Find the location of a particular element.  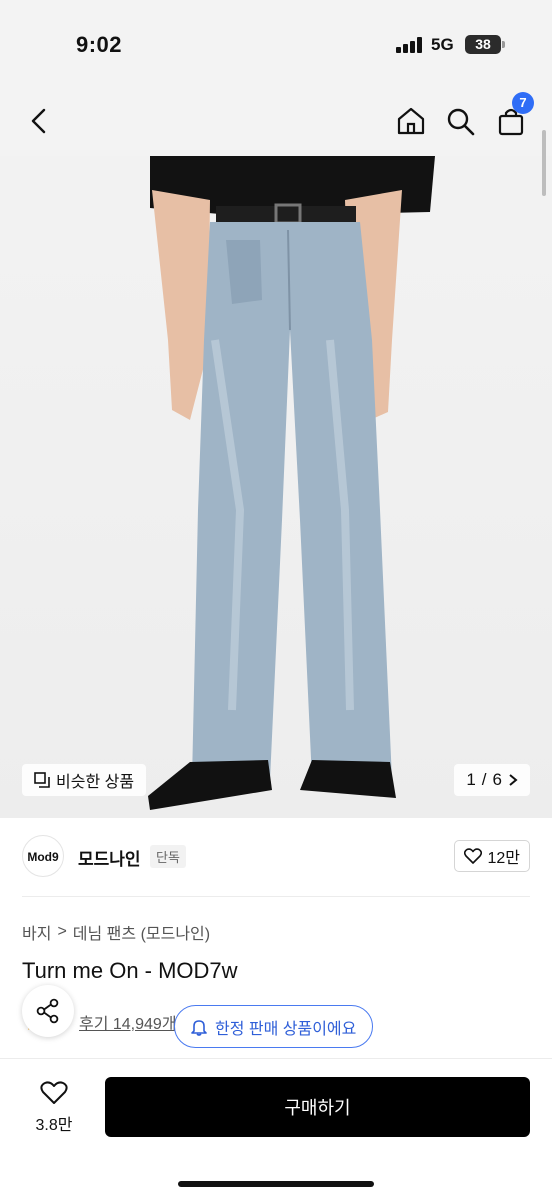

signal-icon is located at coordinates (409, 45).